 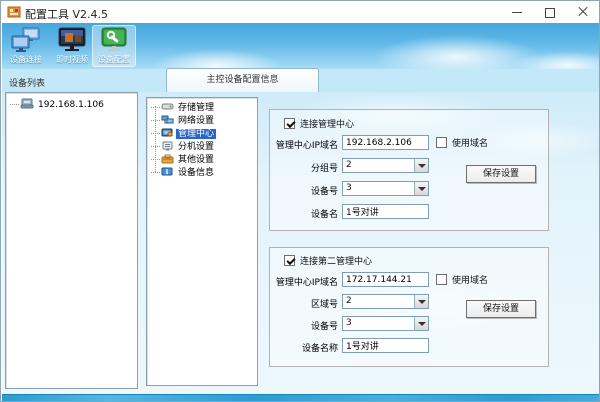 What do you see at coordinates (167, 146) in the screenshot?
I see `extension-icon` at bounding box center [167, 146].